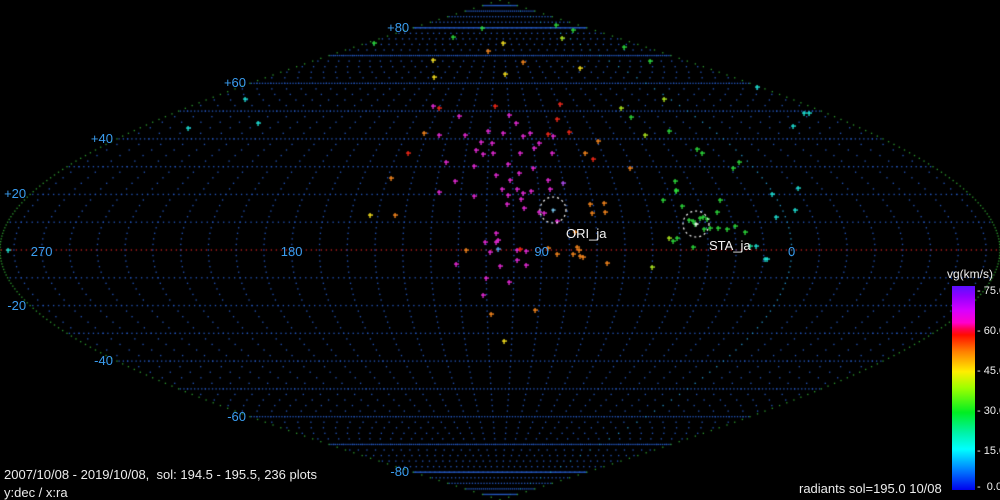  Describe the element at coordinates (103, 361) in the screenshot. I see `dec-tick-label: -40` at that location.